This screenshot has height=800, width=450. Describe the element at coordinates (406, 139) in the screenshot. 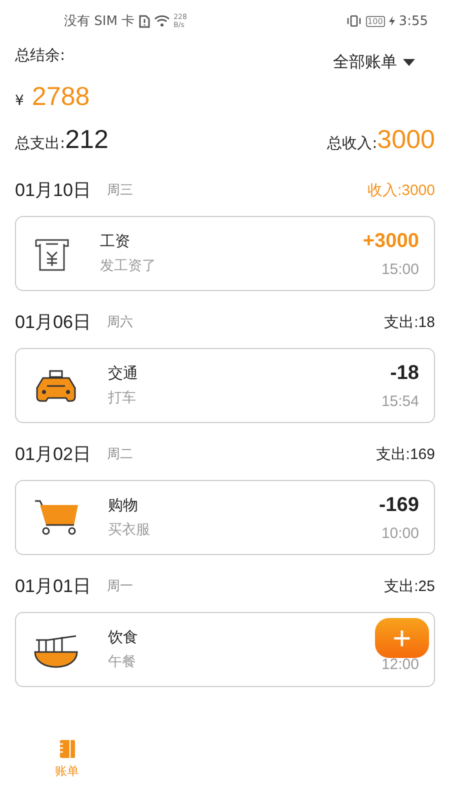

I see `income-amount: 3000` at that location.